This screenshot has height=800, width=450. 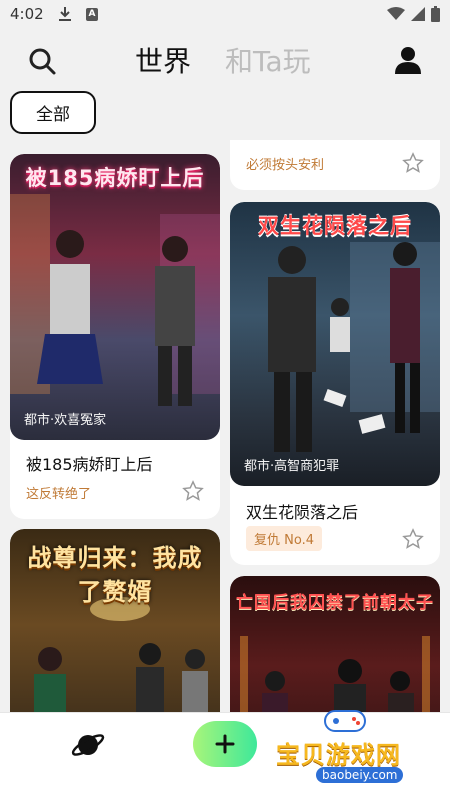 What do you see at coordinates (338, 755) in the screenshot?
I see `watermark-text: 宝贝游戏网` at bounding box center [338, 755].